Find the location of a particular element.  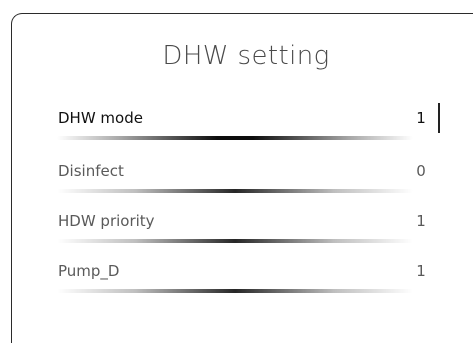

text-cursor is located at coordinates (439, 118).